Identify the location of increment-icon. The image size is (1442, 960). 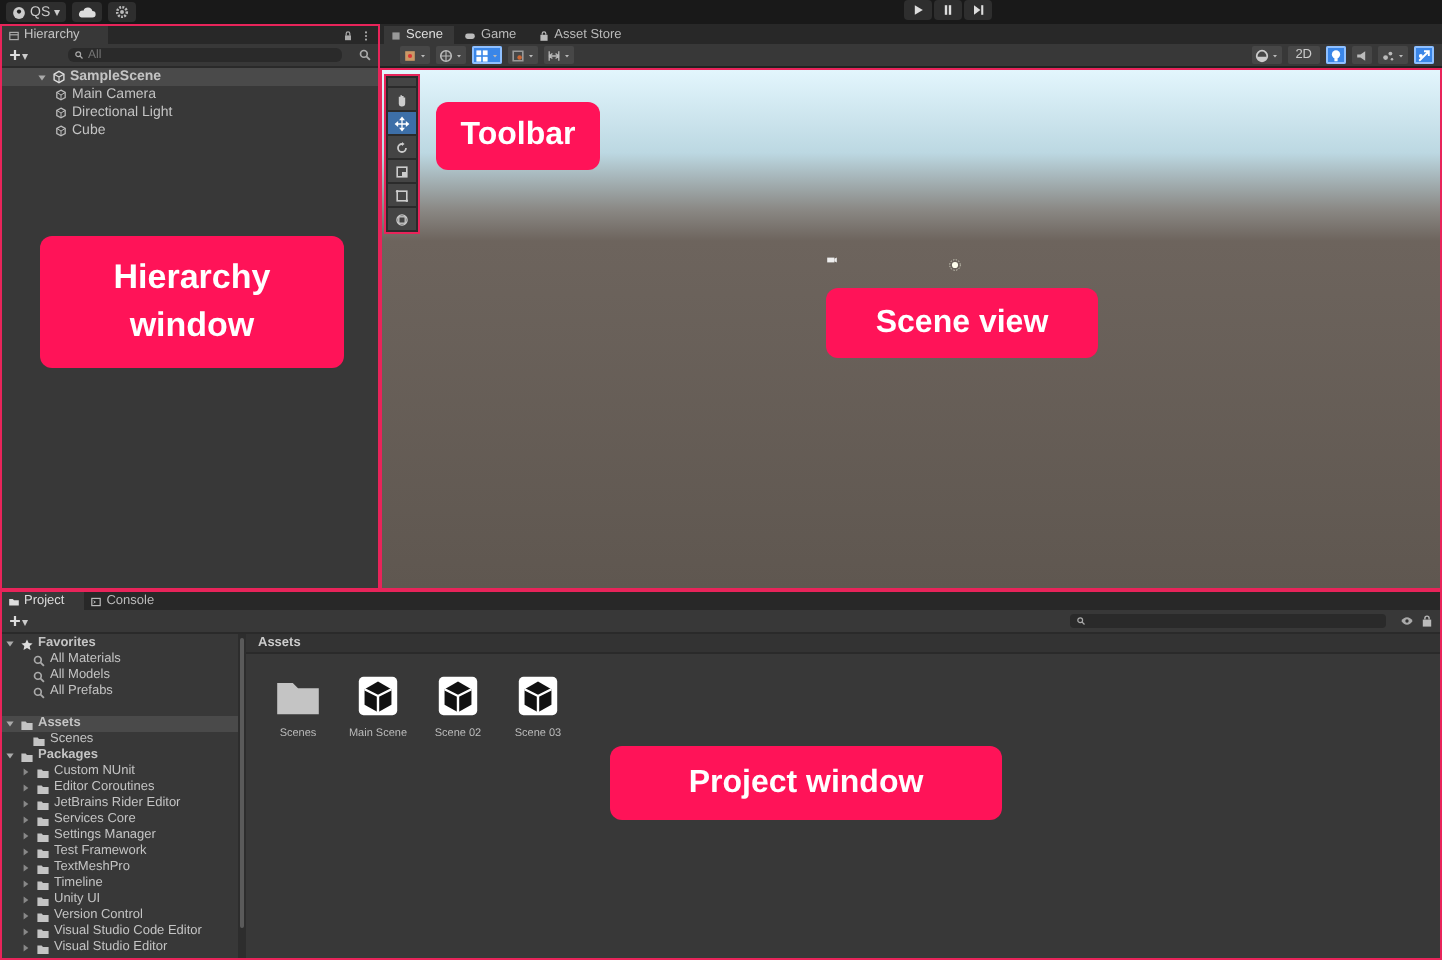
(554, 55).